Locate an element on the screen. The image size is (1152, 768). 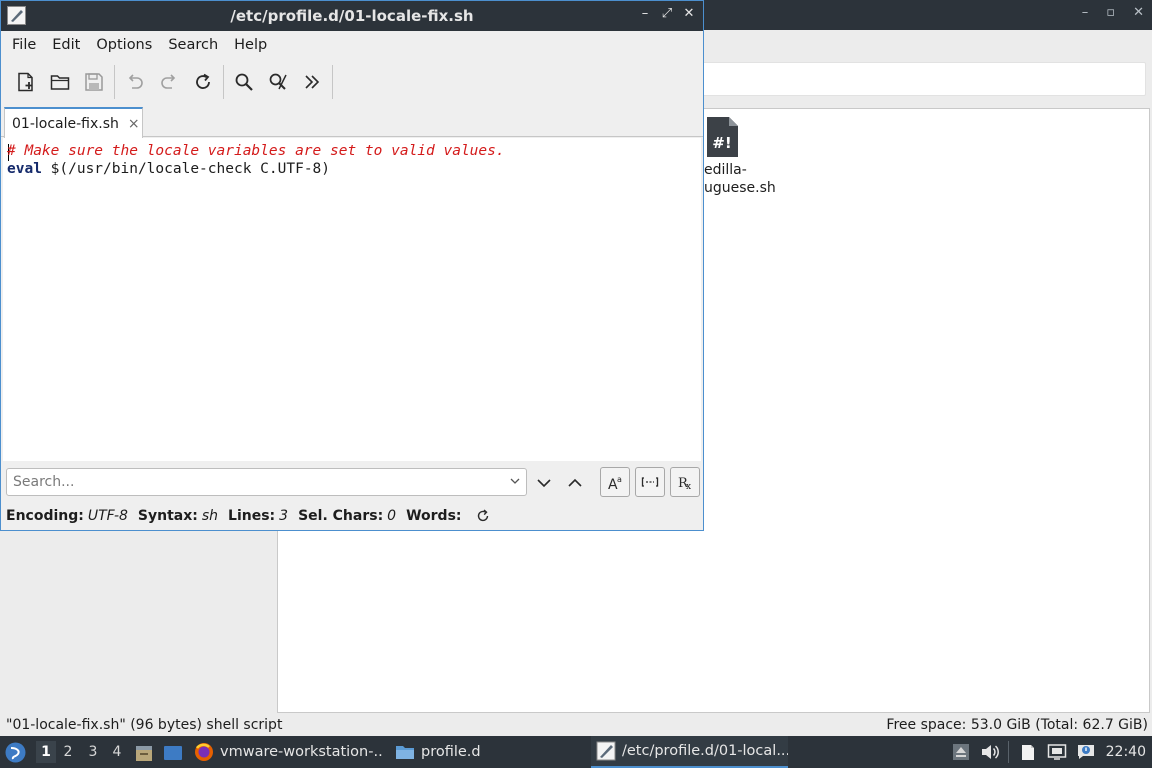
more-icon is located at coordinates (312, 82).